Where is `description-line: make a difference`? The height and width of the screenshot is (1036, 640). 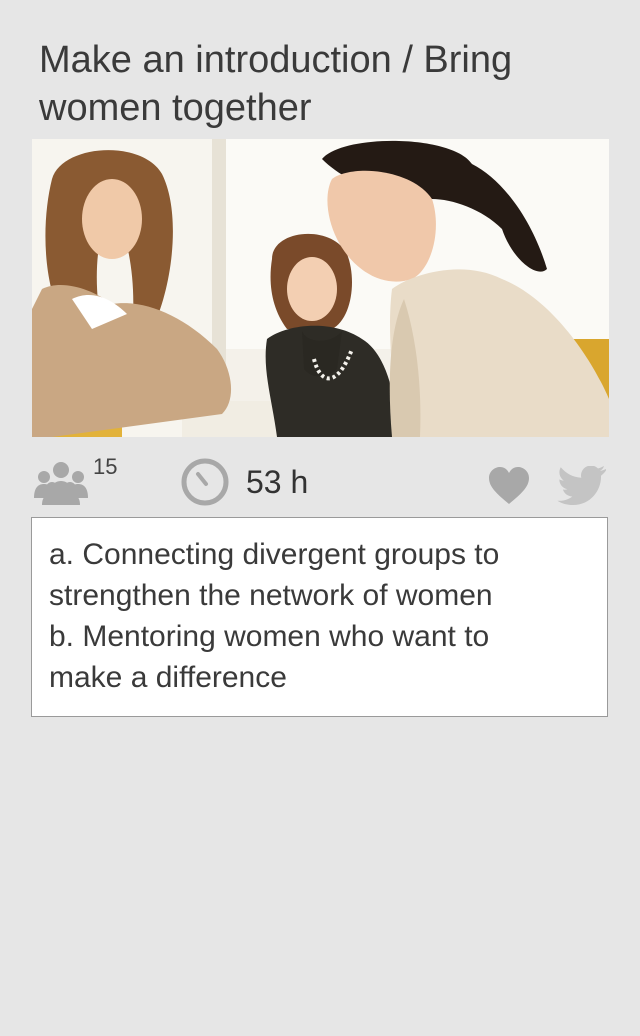 description-line: make a difference is located at coordinates (168, 677).